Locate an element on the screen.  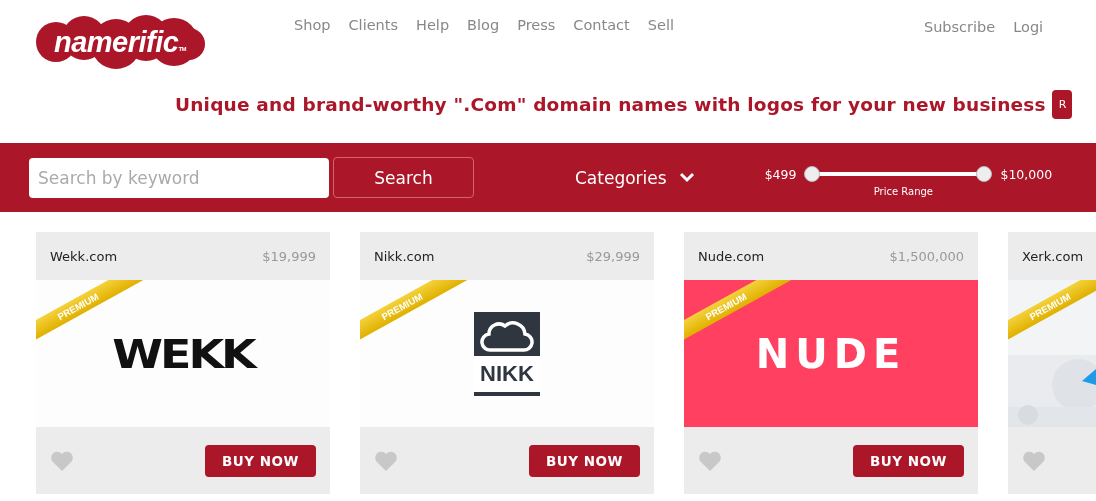
domain-name: Nude.com is located at coordinates (731, 256).